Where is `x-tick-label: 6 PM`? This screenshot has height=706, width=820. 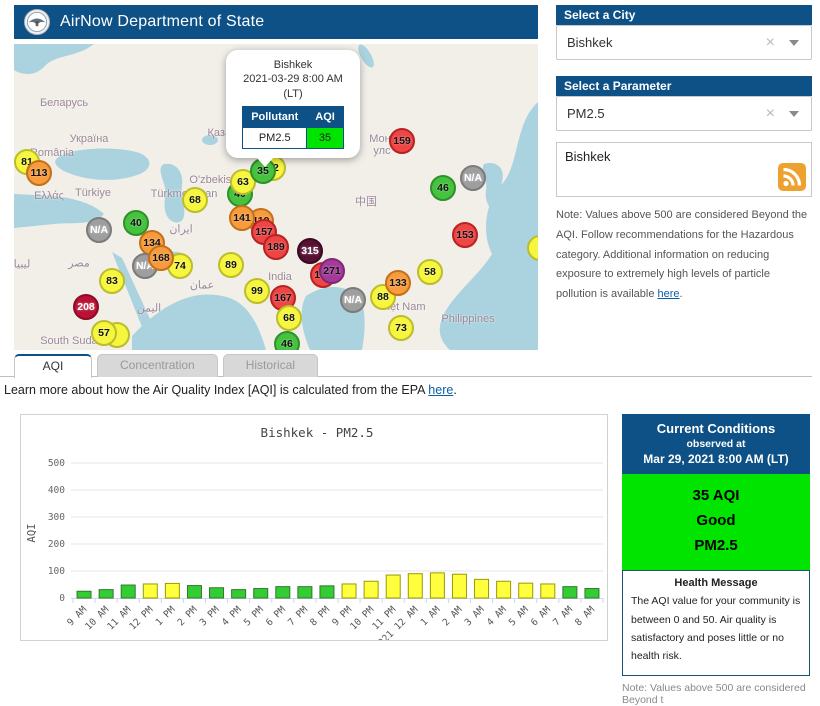 x-tick-label: 6 PM is located at coordinates (276, 616).